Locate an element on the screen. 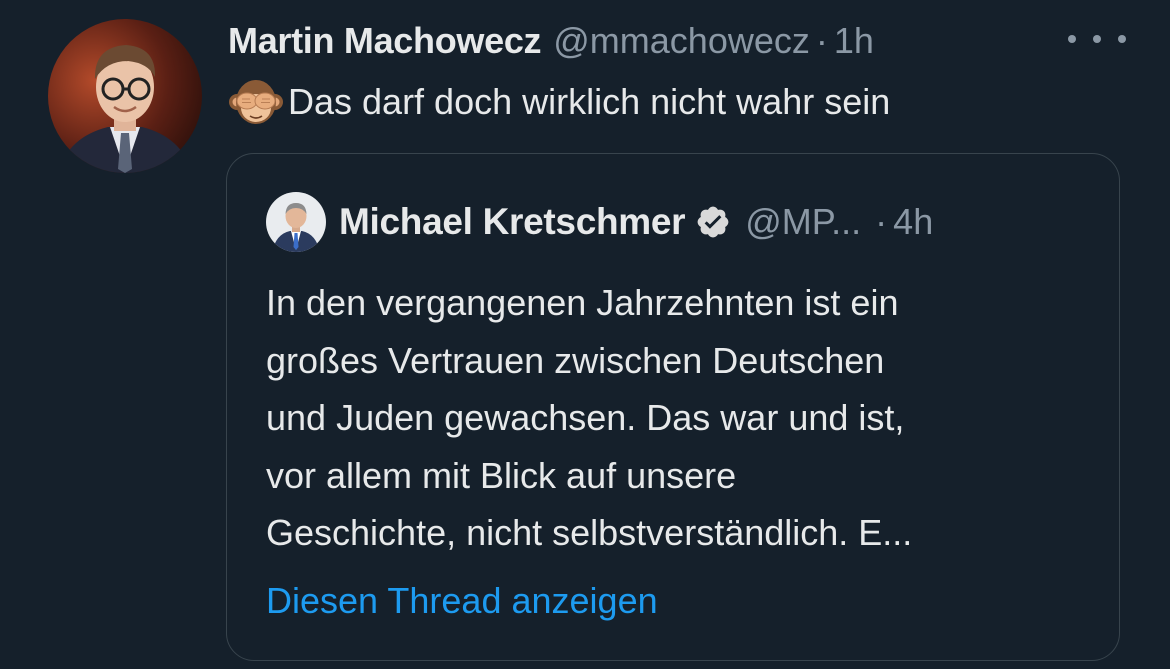  more-options-button is located at coordinates (1097, 39).